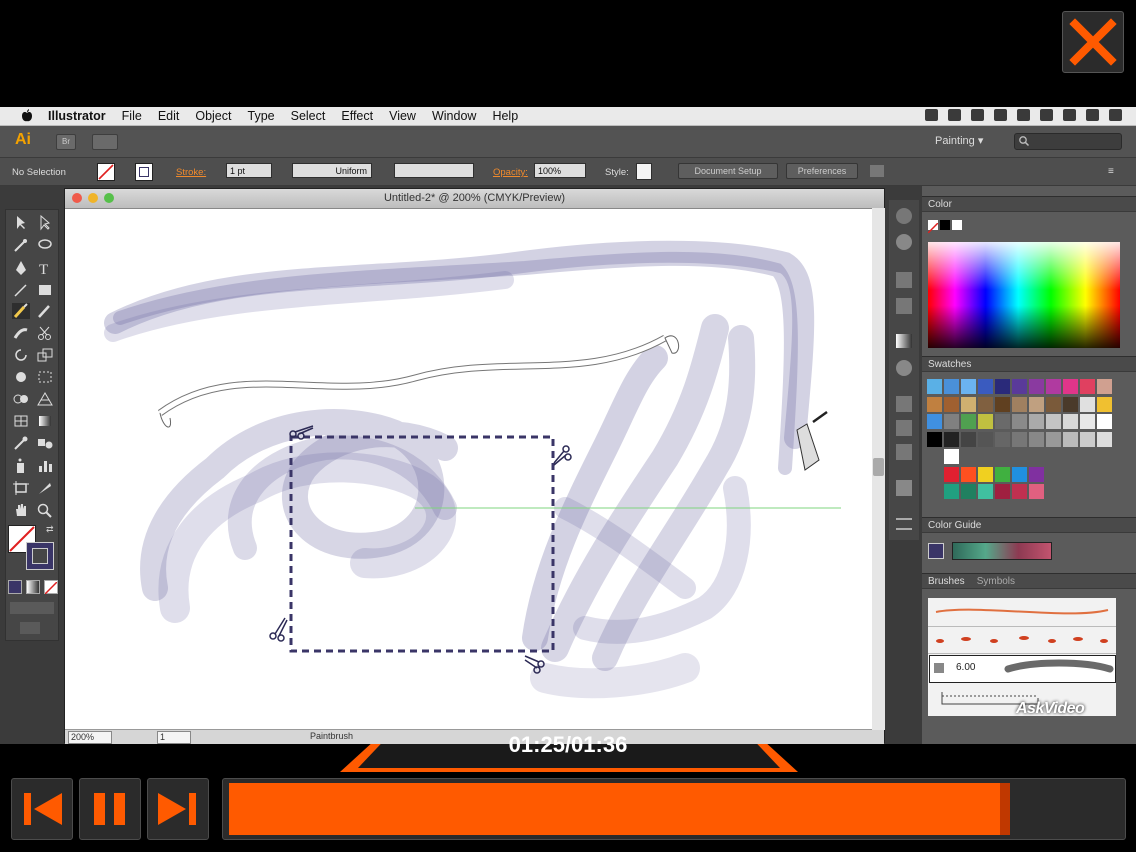 The image size is (1136, 852). I want to click on pathfinder-icon, so click(904, 452).